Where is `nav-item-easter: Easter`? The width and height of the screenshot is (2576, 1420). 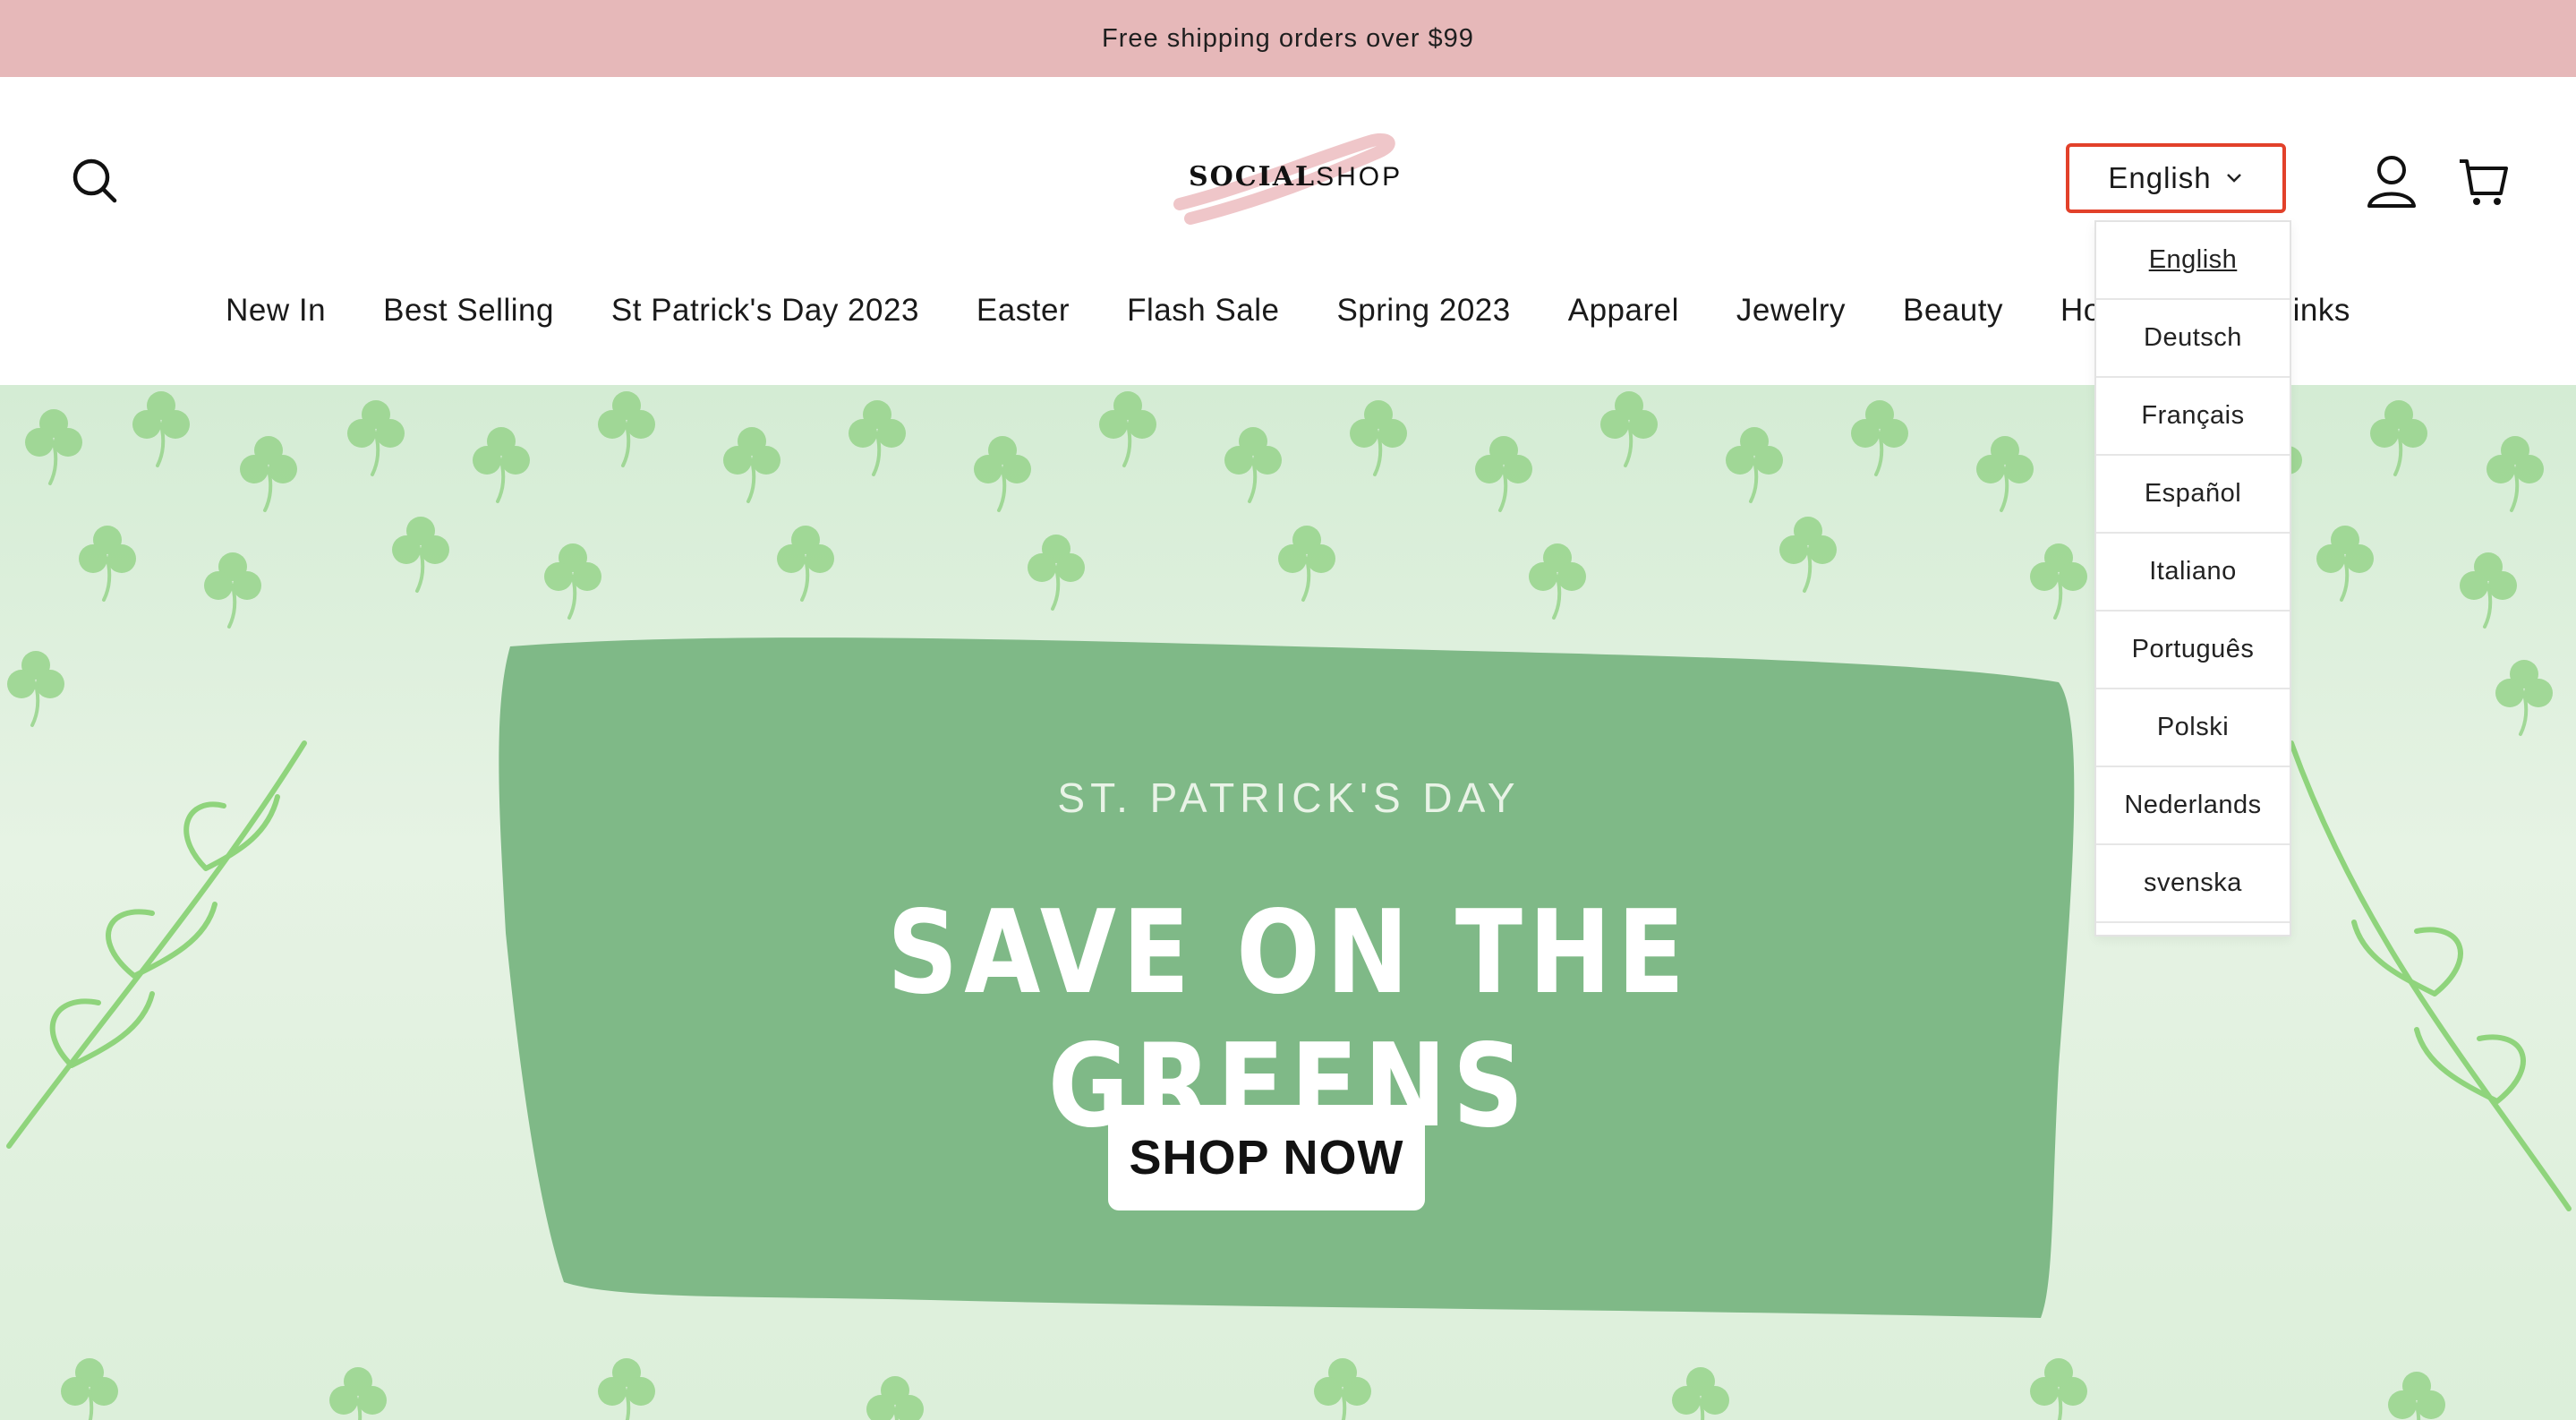 nav-item-easter: Easter is located at coordinates (1023, 311).